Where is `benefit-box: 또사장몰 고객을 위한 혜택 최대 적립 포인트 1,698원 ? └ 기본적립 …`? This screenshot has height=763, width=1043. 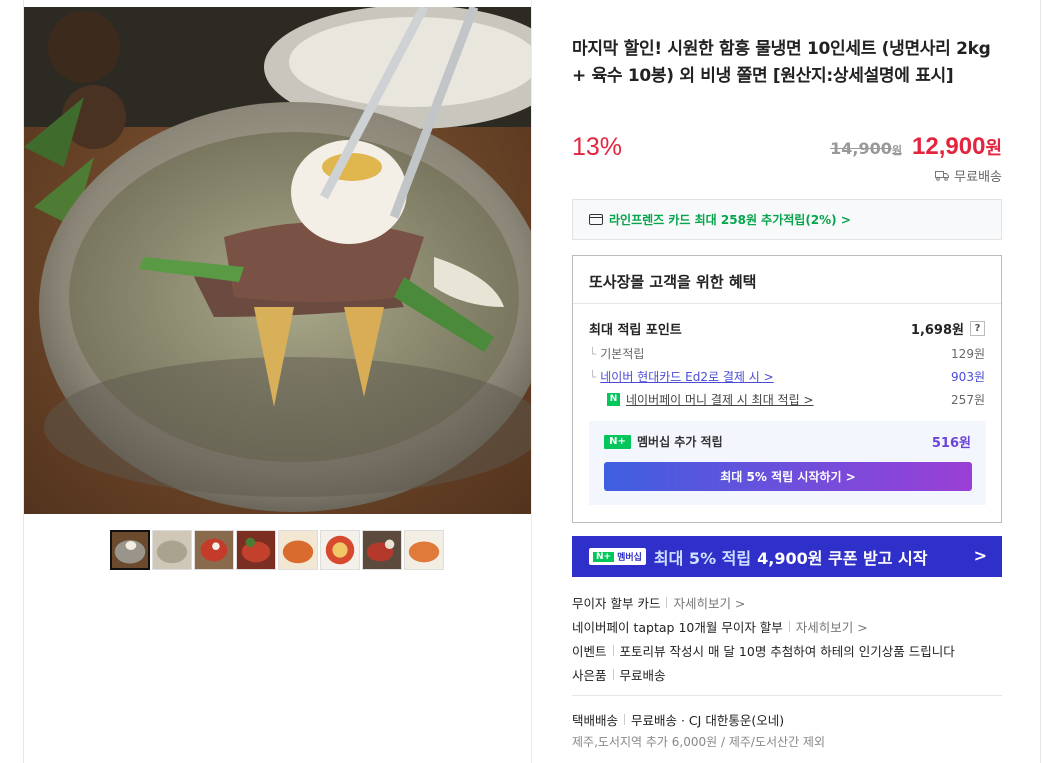 benefit-box: 또사장몰 고객을 위한 혜택 최대 적립 포인트 1,698원 ? └ 기본적립 … is located at coordinates (787, 389).